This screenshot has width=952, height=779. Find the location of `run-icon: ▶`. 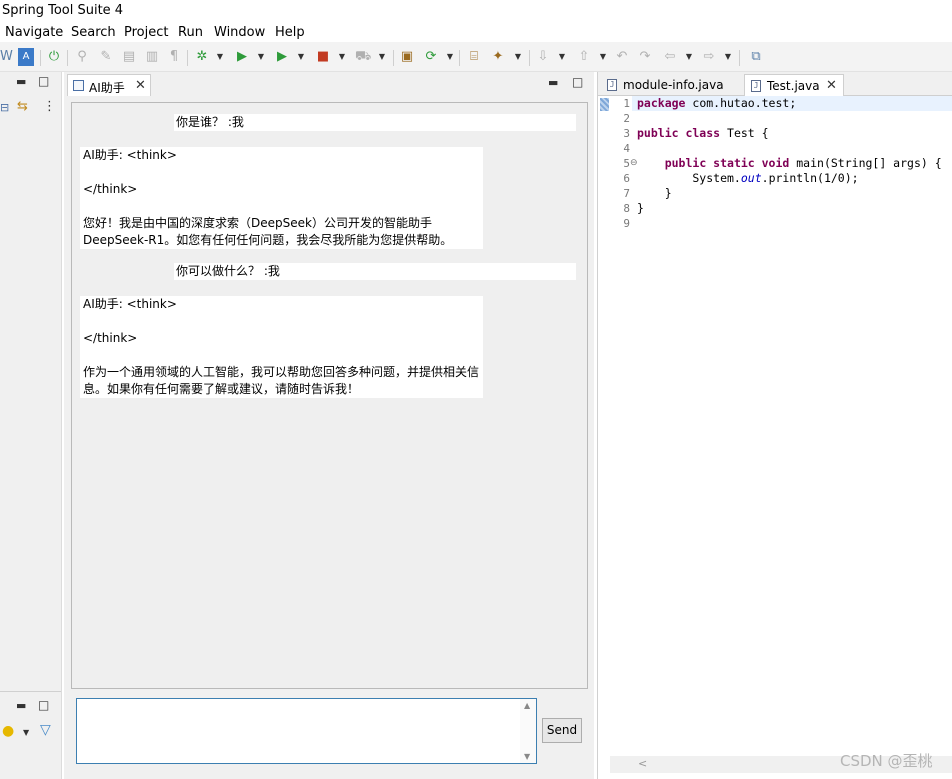

run-icon: ▶ is located at coordinates (242, 57).